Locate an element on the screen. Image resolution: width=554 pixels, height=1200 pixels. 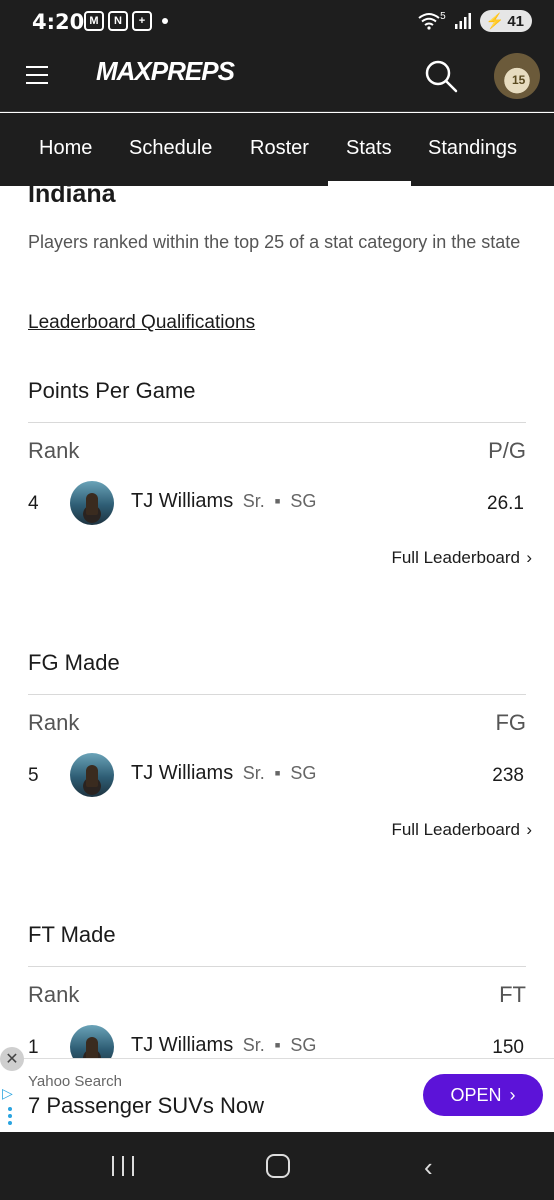
section-title: FG Made is located at coordinates (74, 662).